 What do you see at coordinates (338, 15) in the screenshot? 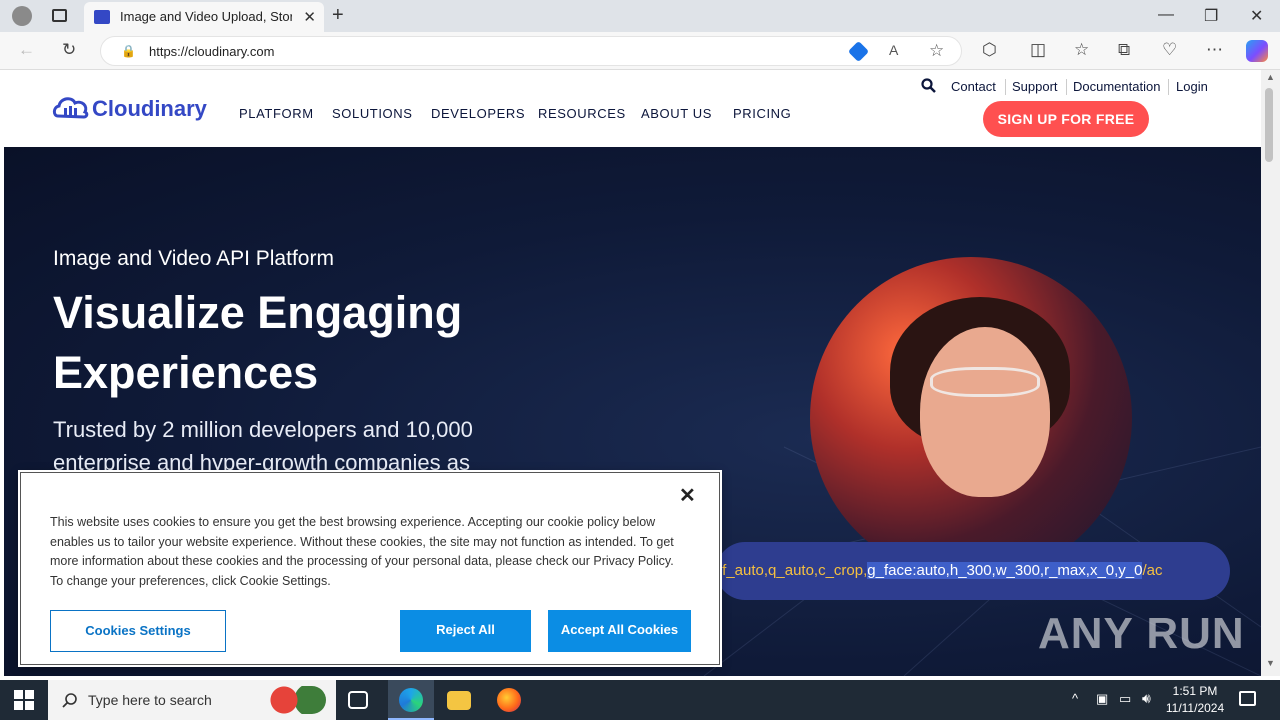
I see `new-tab-button: +` at bounding box center [338, 15].